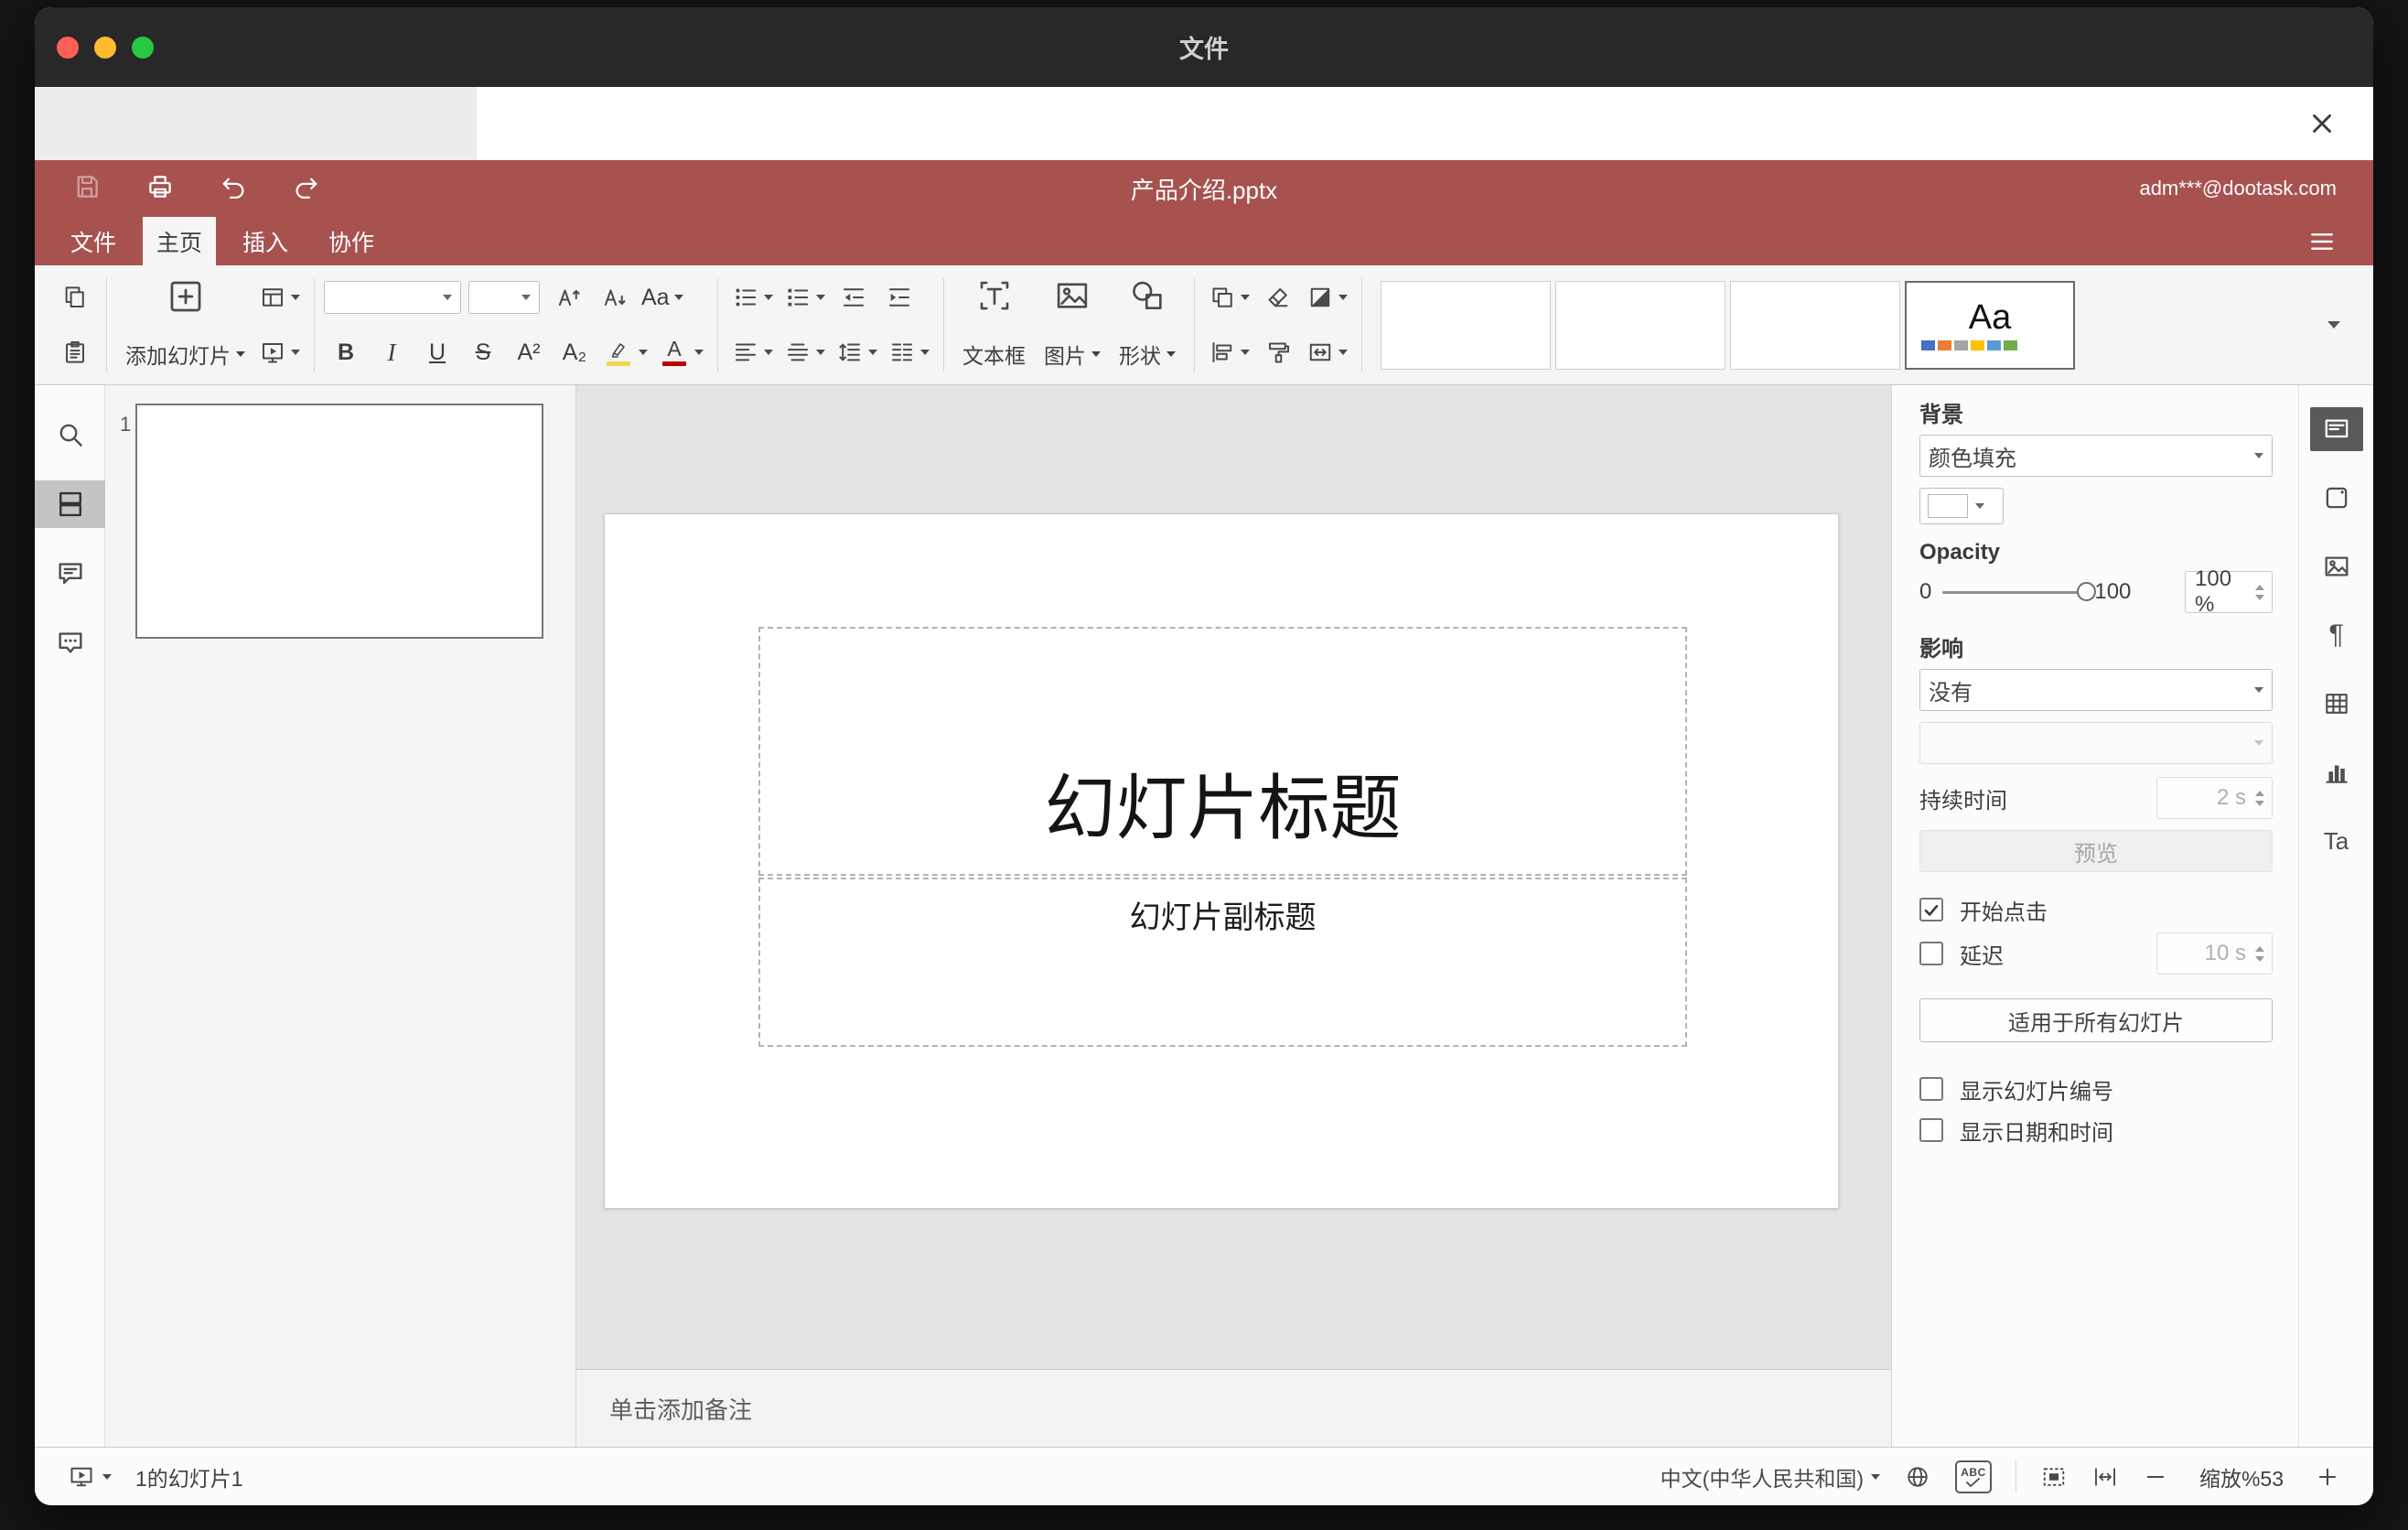  I want to click on vertical-align-button, so click(804, 352).